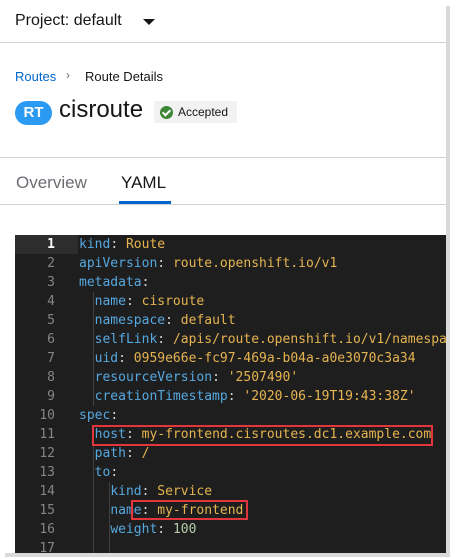 This screenshot has width=457, height=559. Describe the element at coordinates (110, 301) in the screenshot. I see `yaml-key: name` at that location.